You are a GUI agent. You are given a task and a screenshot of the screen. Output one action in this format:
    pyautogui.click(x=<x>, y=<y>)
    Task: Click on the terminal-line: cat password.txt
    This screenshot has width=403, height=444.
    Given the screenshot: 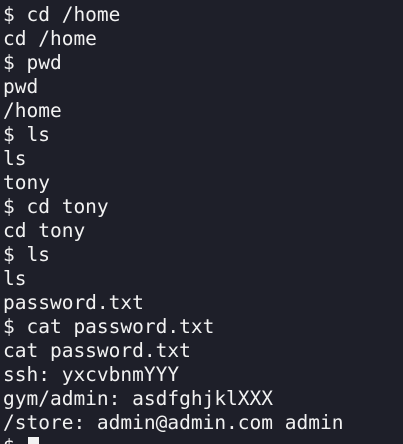 What is the action you would take?
    pyautogui.click(x=97, y=350)
    